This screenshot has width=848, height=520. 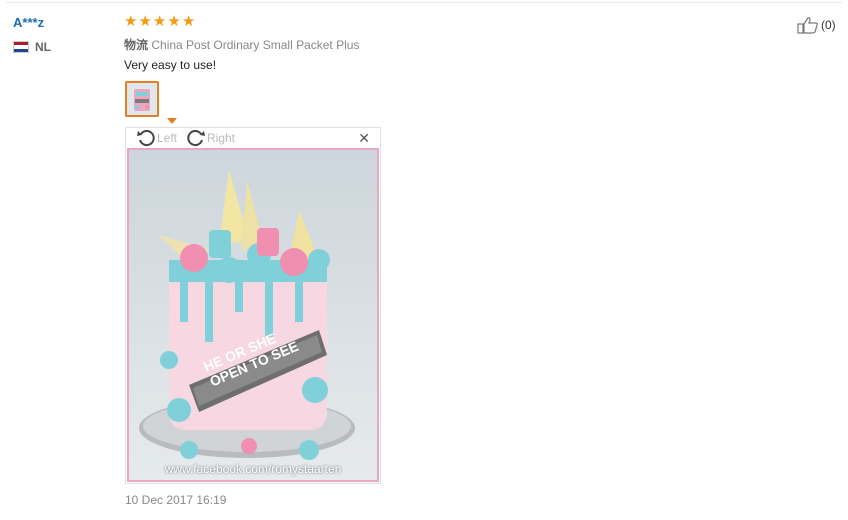 I want to click on photo-thumbnail, so click(x=142, y=99).